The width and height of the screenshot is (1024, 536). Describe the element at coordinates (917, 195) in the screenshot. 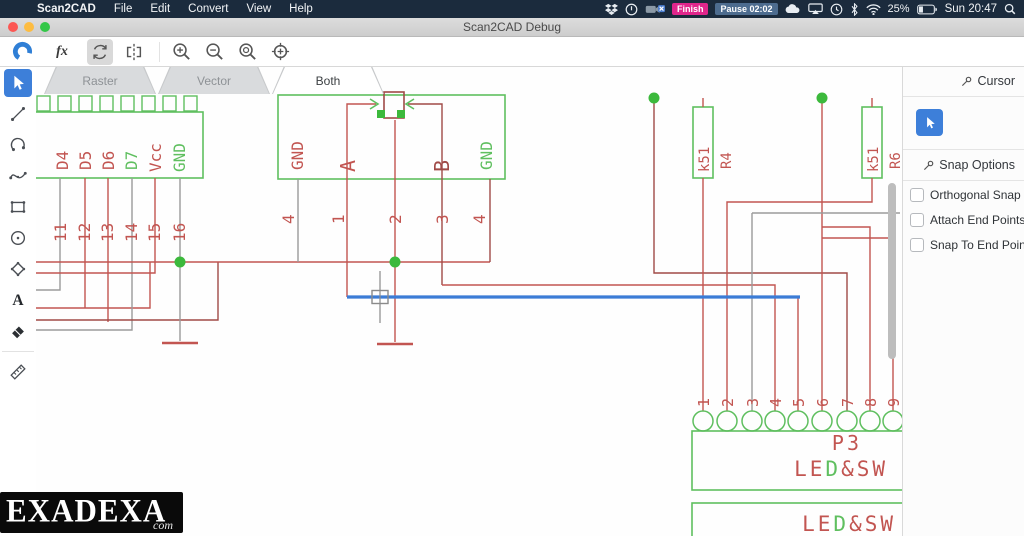

I see `orthogonal-snap-checkbox` at that location.